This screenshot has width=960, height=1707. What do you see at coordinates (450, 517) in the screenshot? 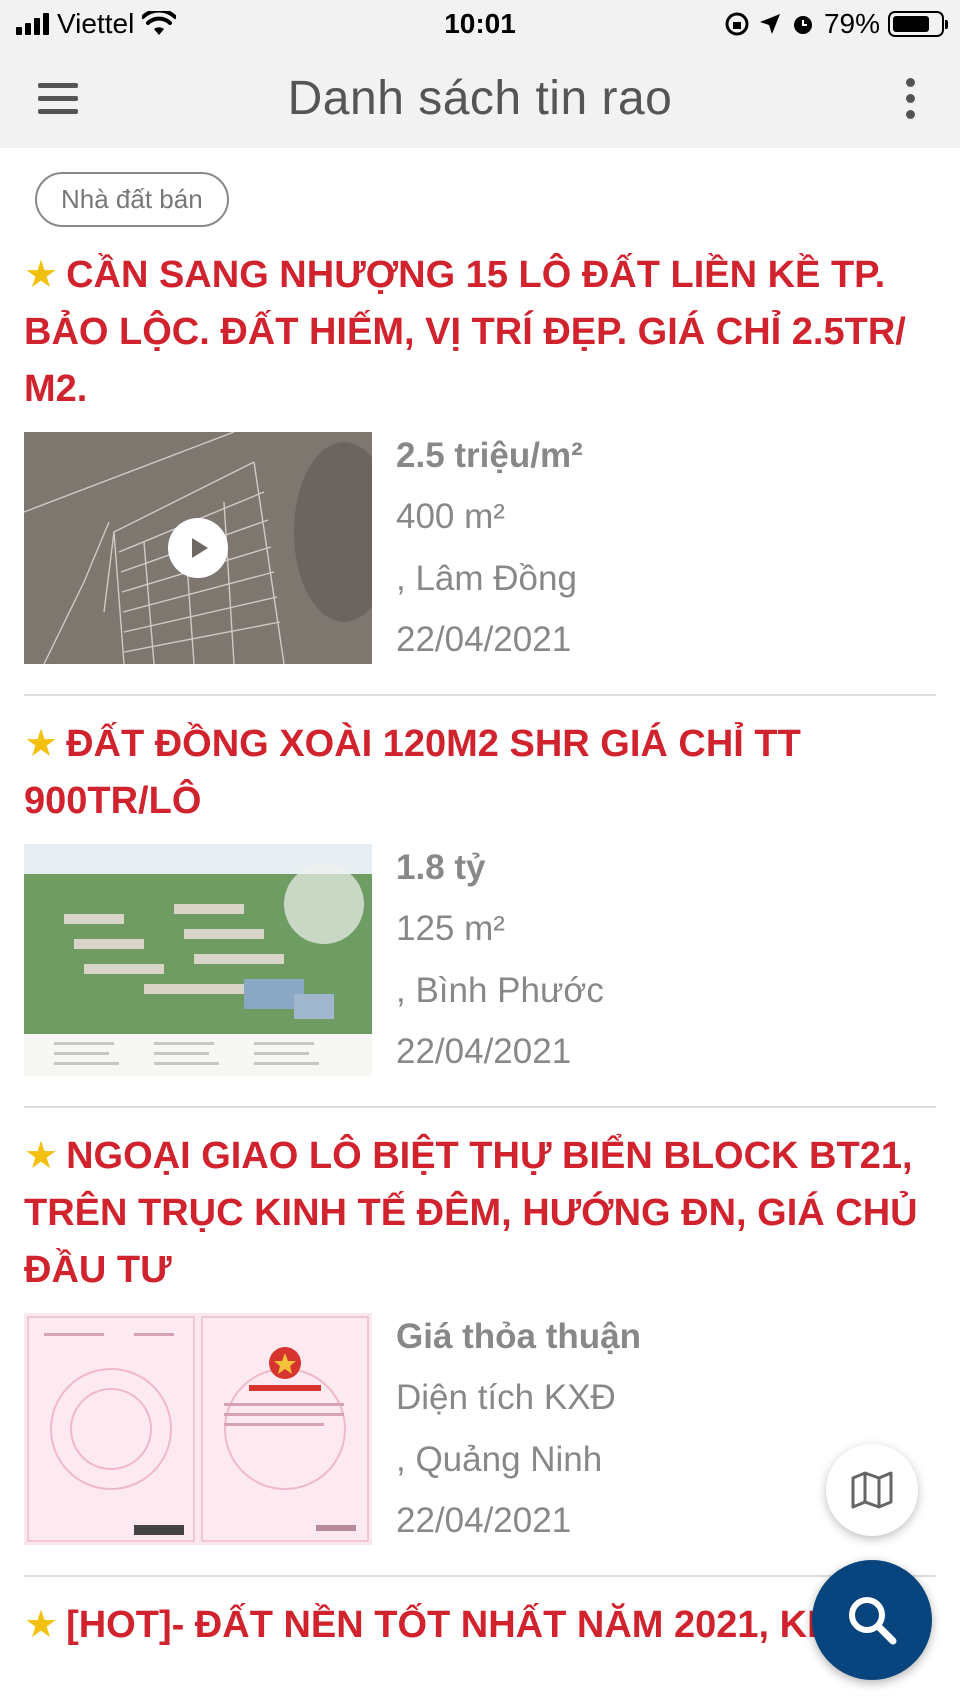
I see `listing-area: 400 m²` at bounding box center [450, 517].